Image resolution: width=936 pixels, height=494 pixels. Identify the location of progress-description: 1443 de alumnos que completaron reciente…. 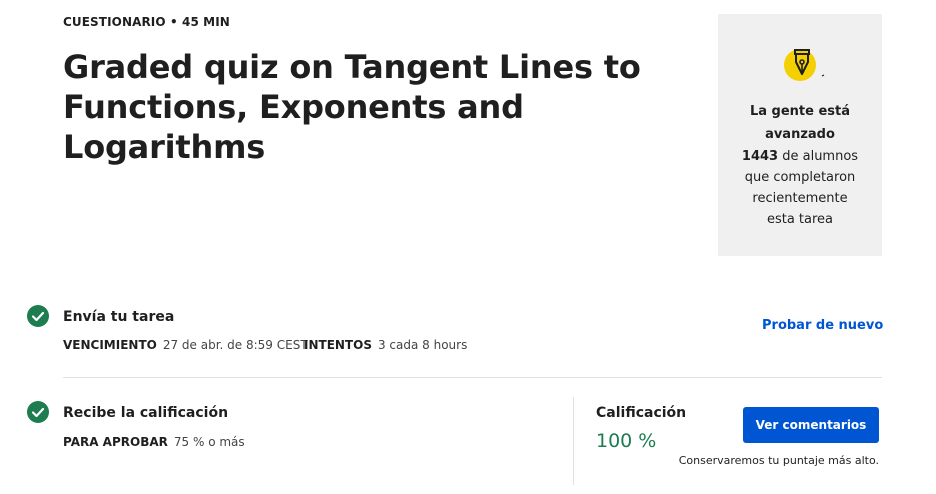
(800, 188).